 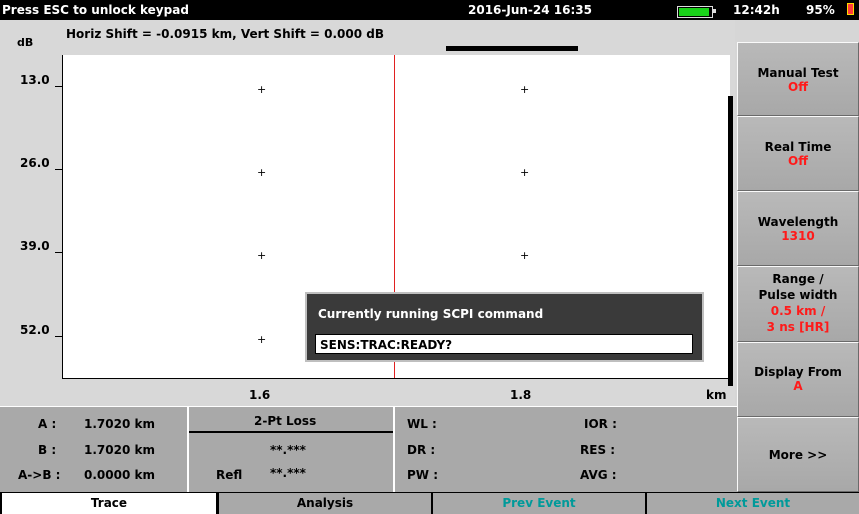 I want to click on pulse-width-label: PW :, so click(x=423, y=475).